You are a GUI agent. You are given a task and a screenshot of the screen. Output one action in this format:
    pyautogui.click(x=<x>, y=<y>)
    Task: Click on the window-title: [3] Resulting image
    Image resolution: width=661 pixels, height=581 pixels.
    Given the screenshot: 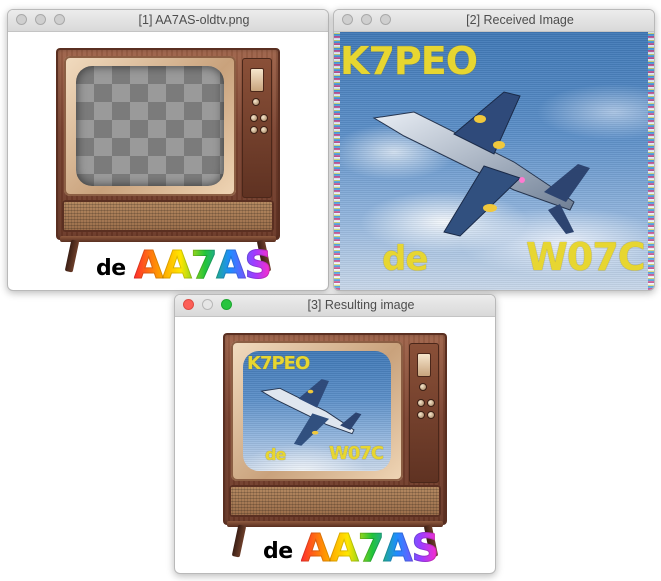 What is the action you would take?
    pyautogui.click(x=361, y=305)
    